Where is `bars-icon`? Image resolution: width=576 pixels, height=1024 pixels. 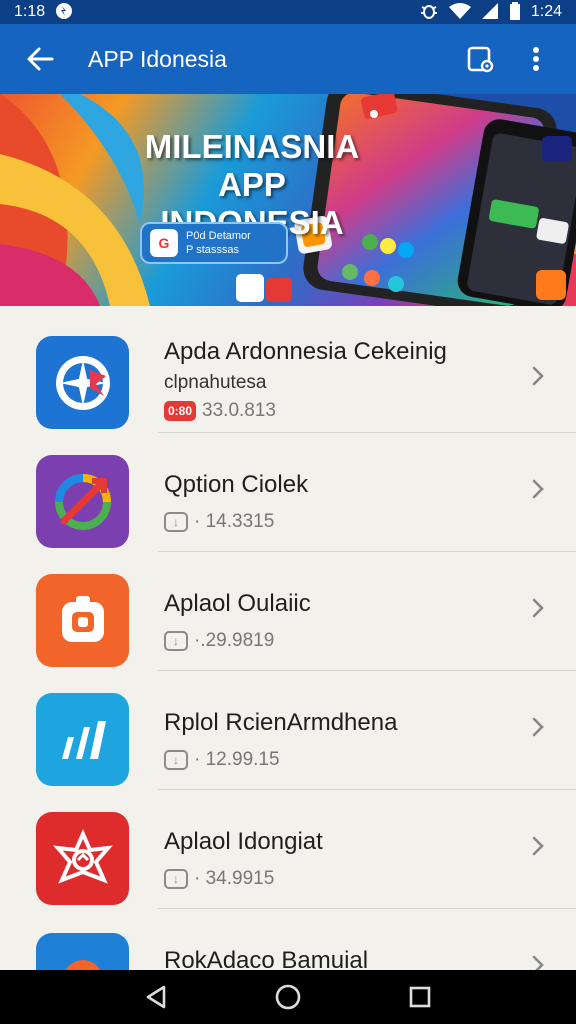
bars-icon is located at coordinates (82, 739).